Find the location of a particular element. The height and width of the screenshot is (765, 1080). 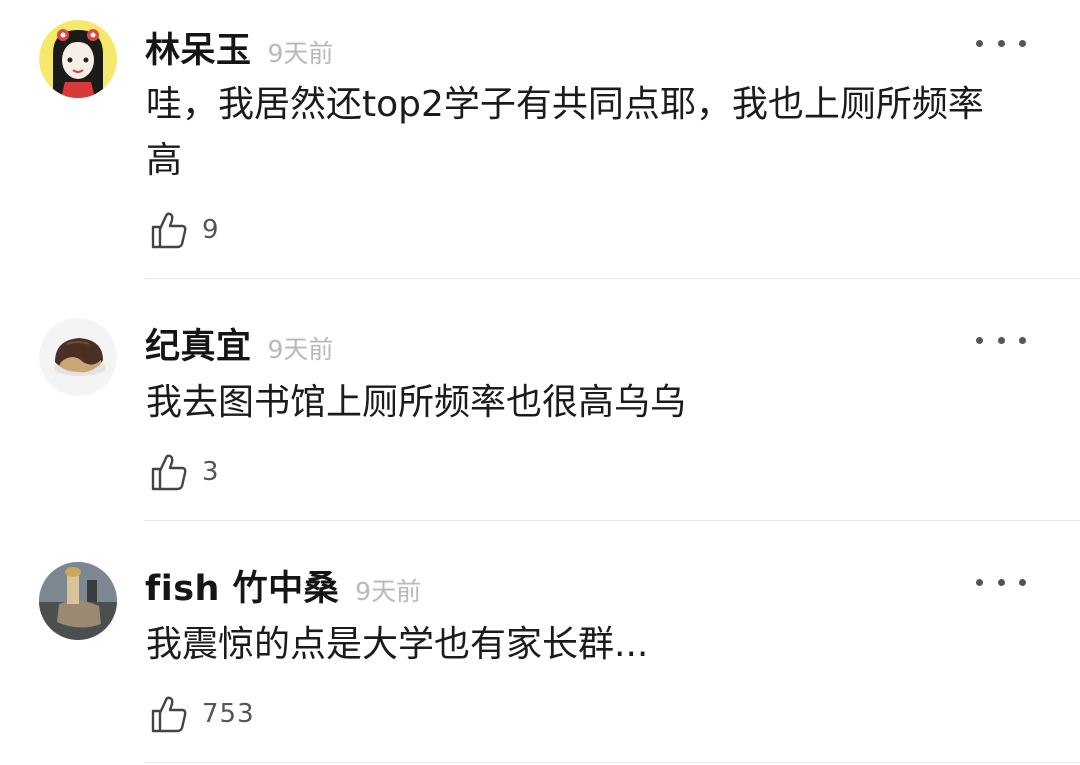

like-button: 753 is located at coordinates (202, 714).